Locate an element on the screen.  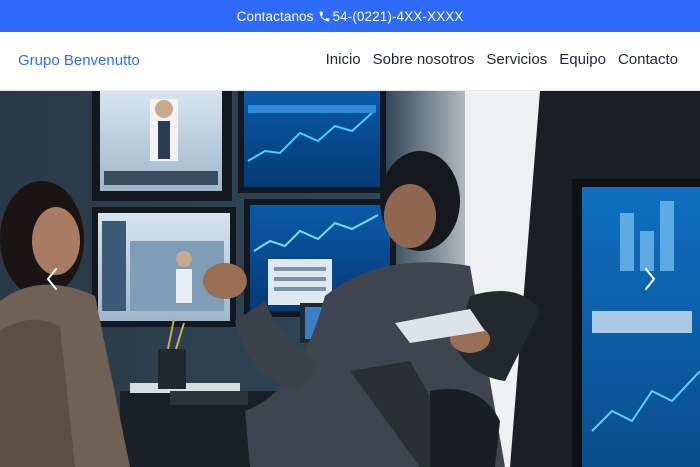
nav-item-sobre-nosotros: Sobre nosotros is located at coordinates (424, 59).